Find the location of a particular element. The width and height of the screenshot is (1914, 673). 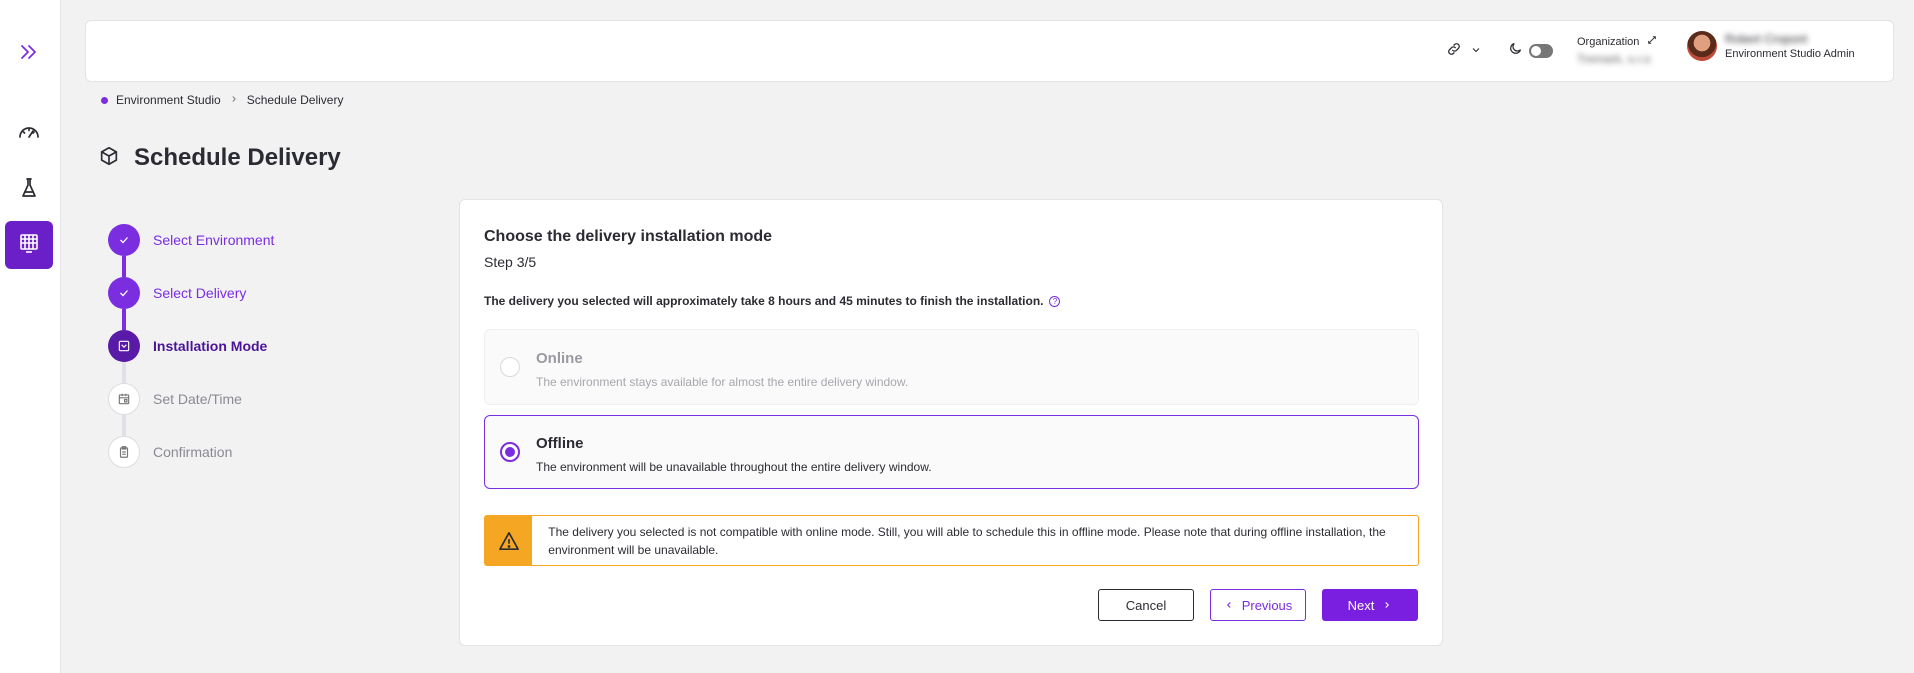

page-title: Schedule Delivery is located at coordinates (237, 157).